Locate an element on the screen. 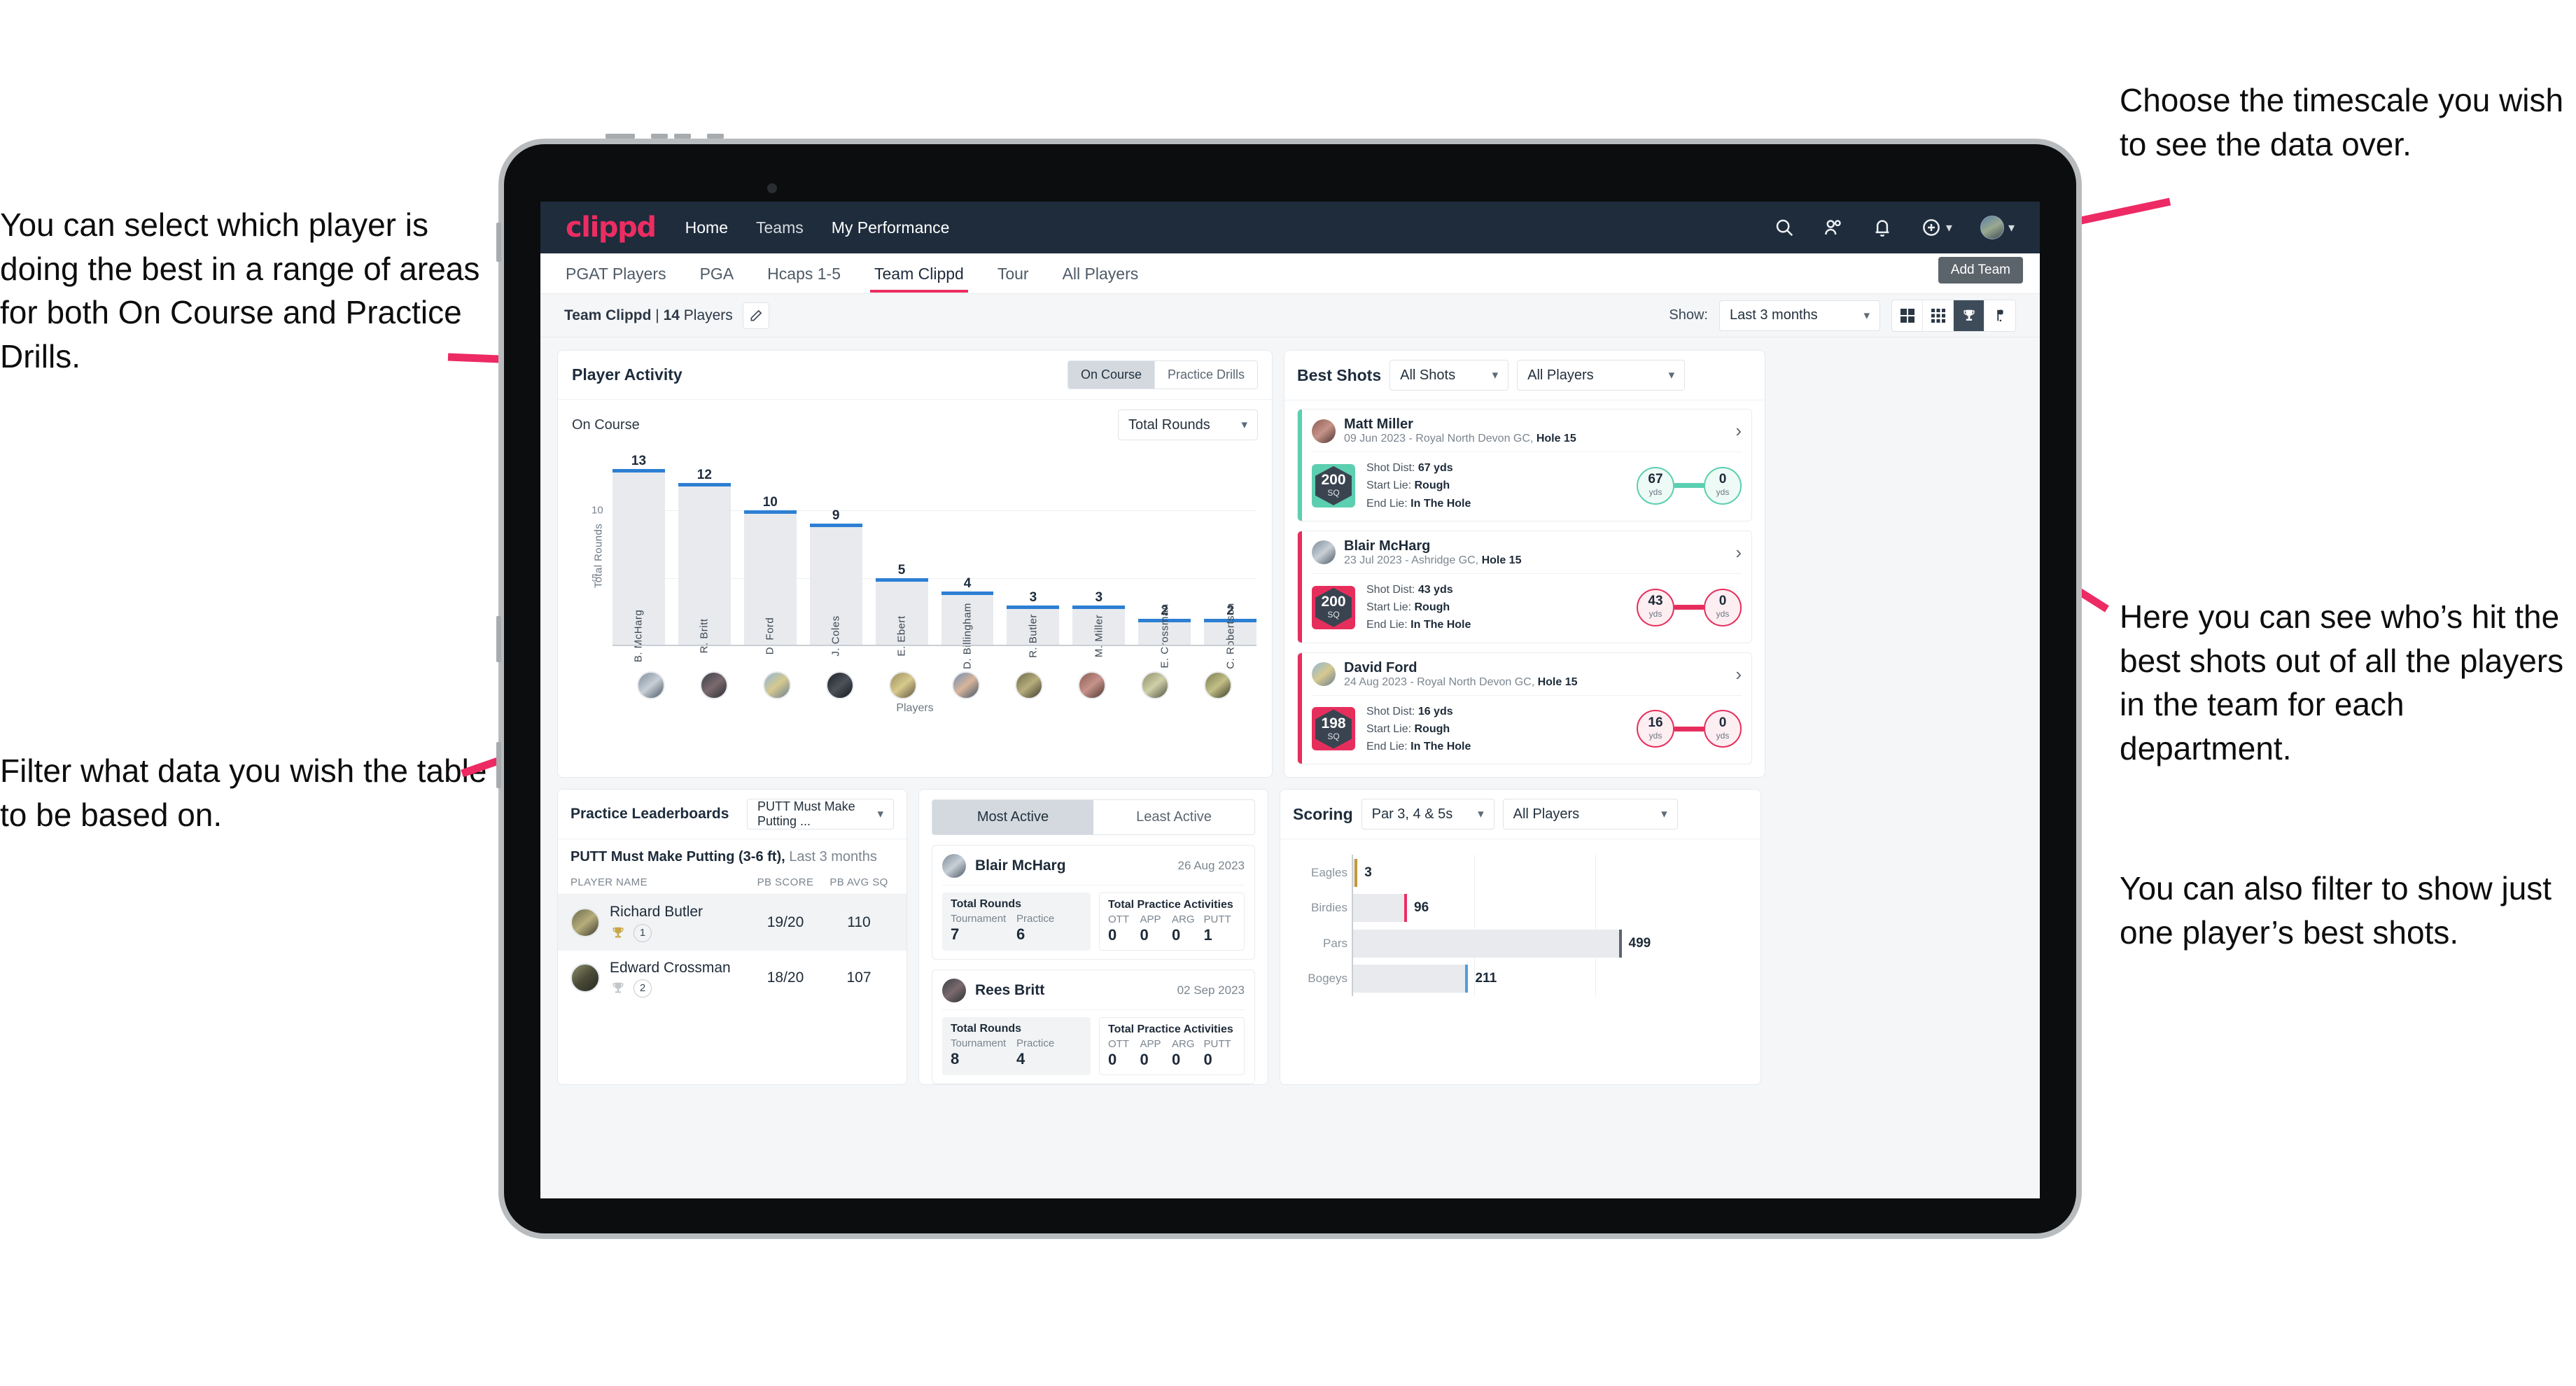 The height and width of the screenshot is (1386, 2576). bar: 2 C. Robertson is located at coordinates (1230, 636).